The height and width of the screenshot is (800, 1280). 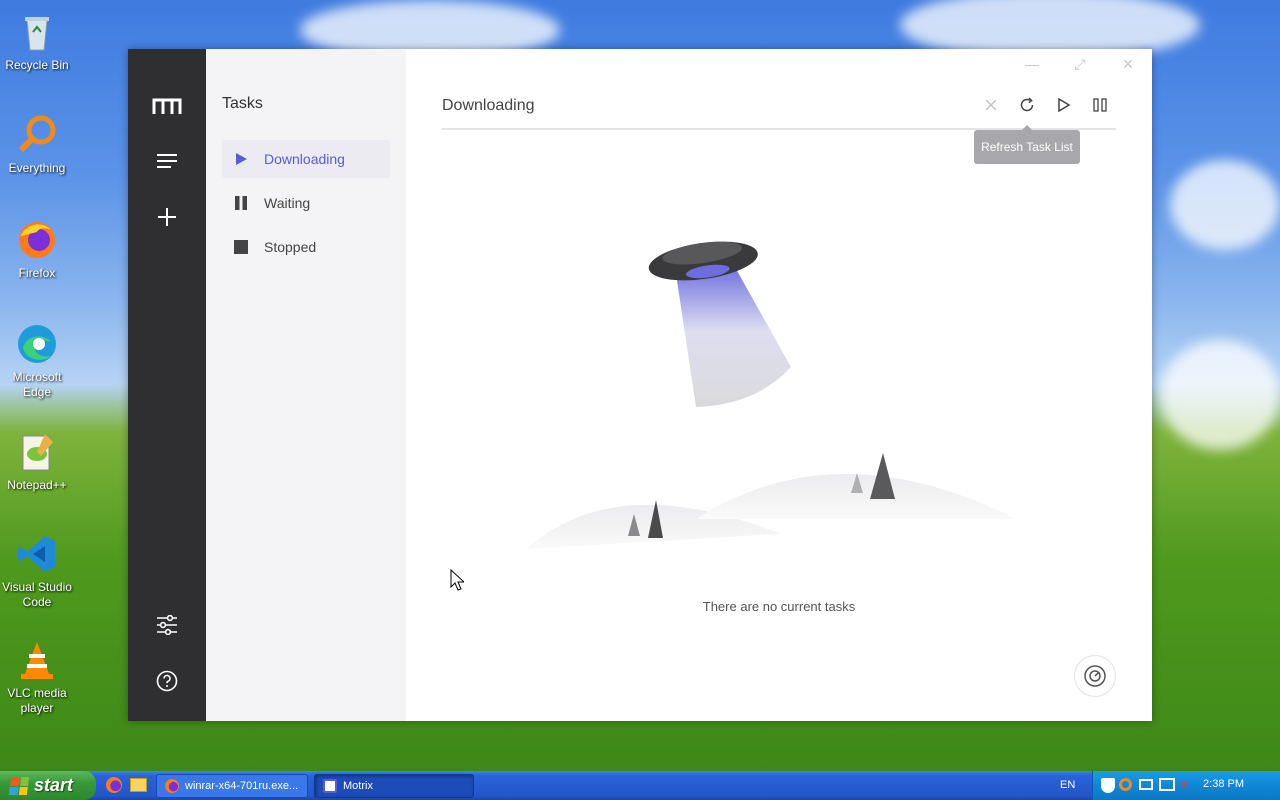 What do you see at coordinates (54, 785) in the screenshot?
I see `start-label: start` at bounding box center [54, 785].